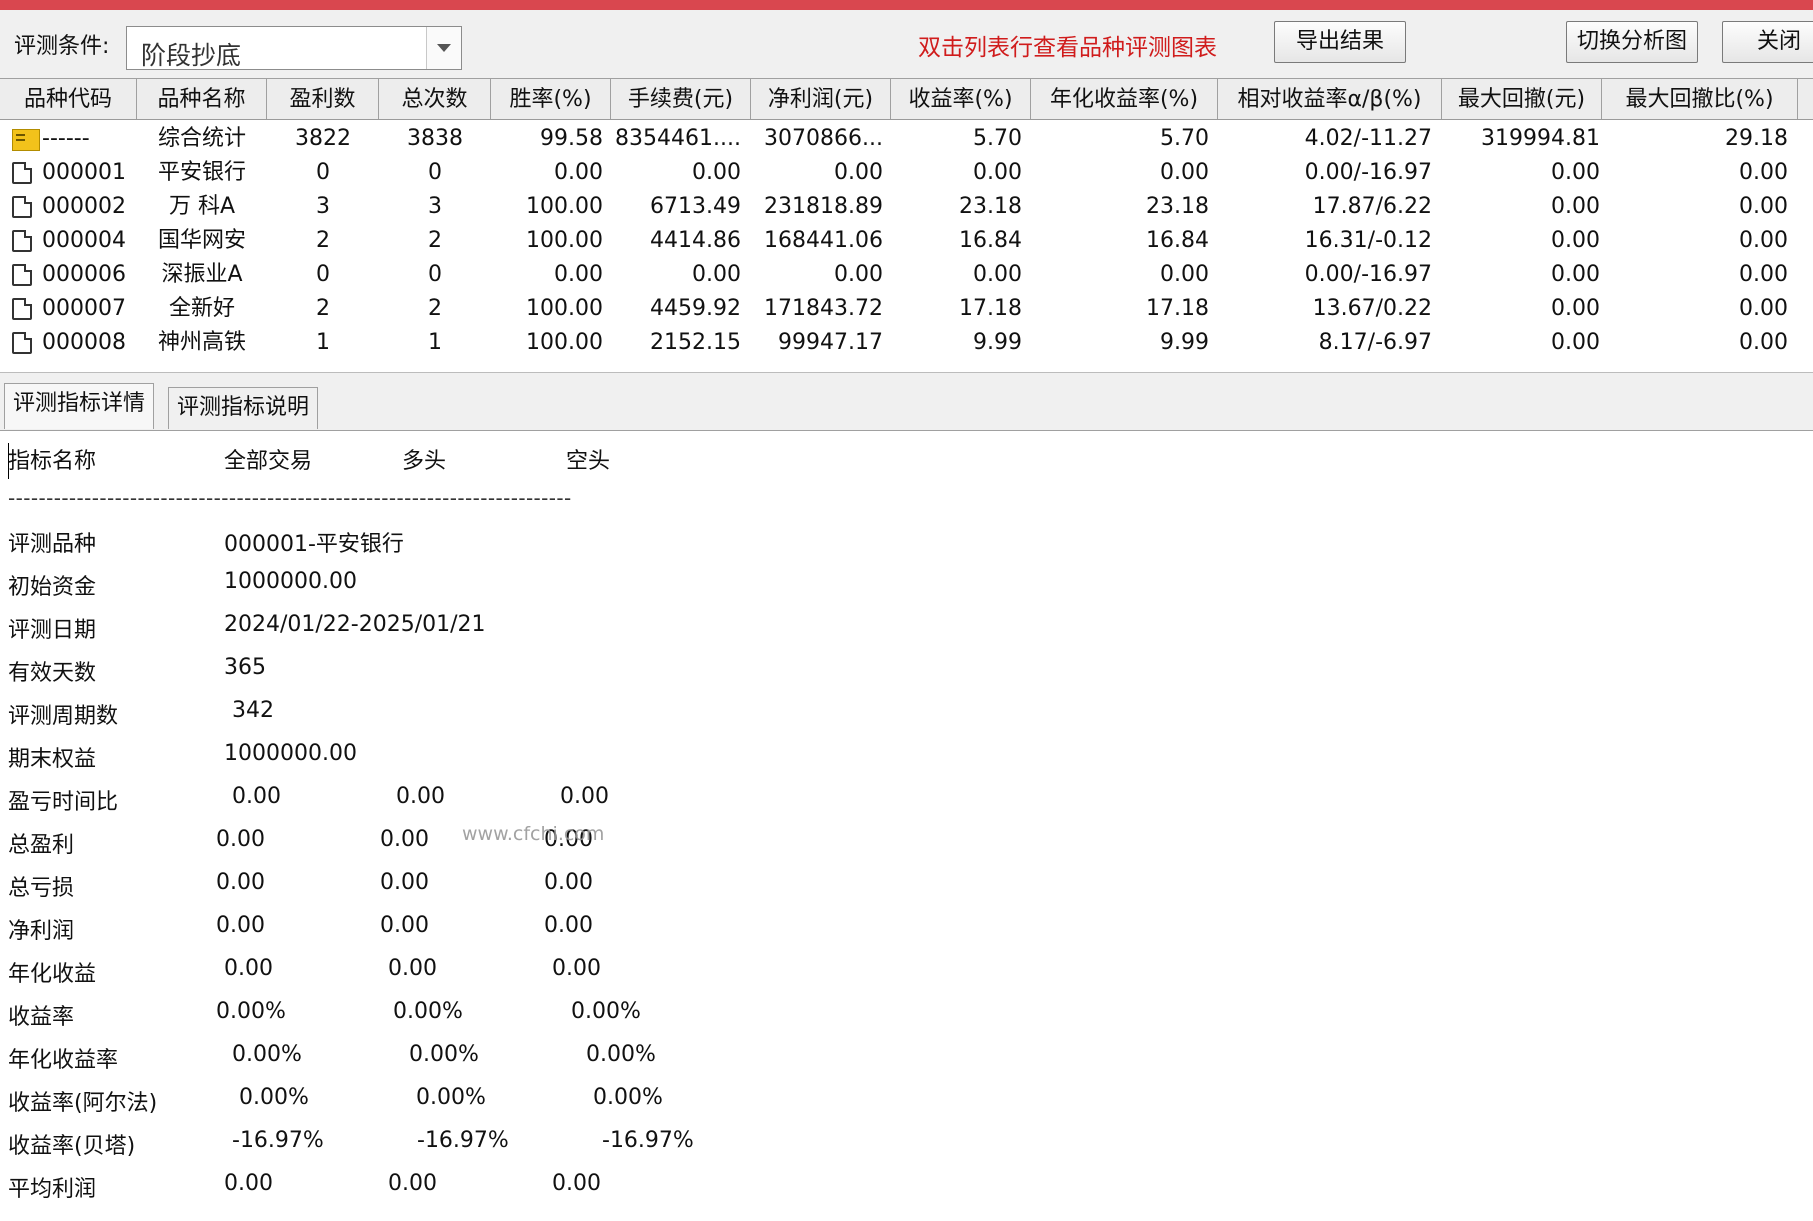  What do you see at coordinates (681, 99) in the screenshot?
I see `col-header-fee: 手续费(元)` at bounding box center [681, 99].